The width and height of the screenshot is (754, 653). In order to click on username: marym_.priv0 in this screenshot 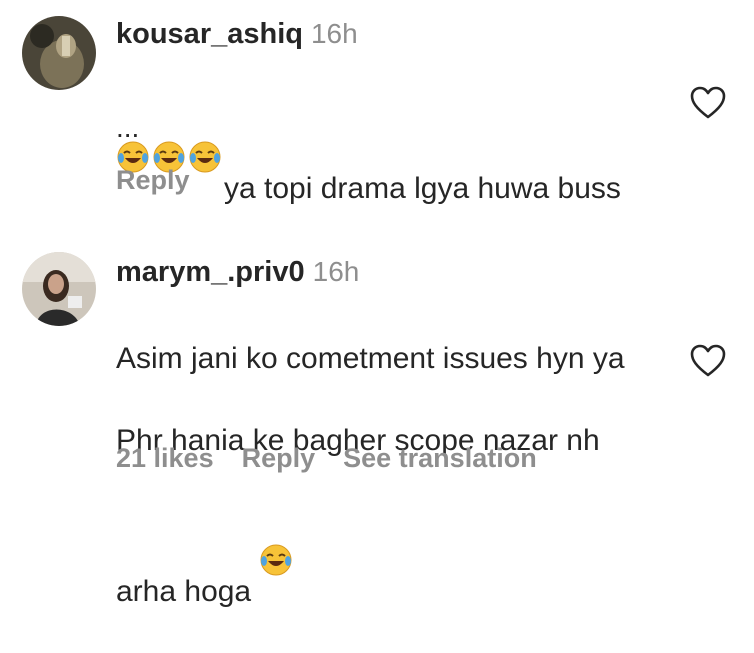, I will do `click(210, 272)`.